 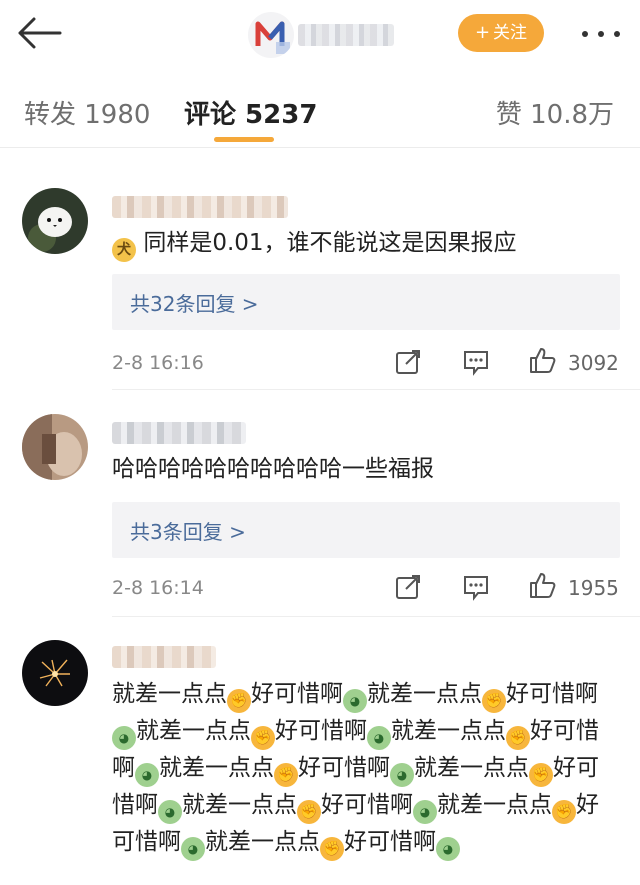 I want to click on like-count: 1955, so click(x=593, y=588).